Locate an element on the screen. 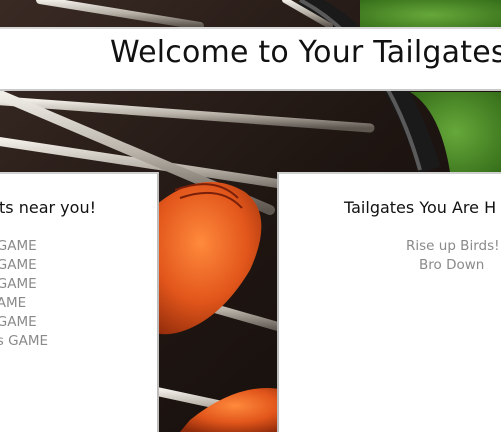  hosting-panel-heading: Tailgates You Are H is located at coordinates (420, 207).